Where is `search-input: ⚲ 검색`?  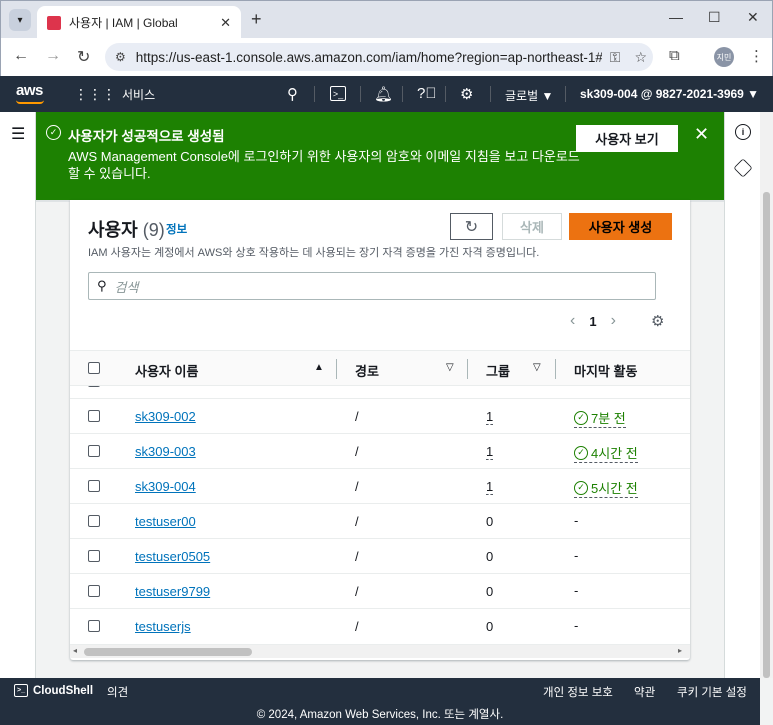 search-input: ⚲ 검색 is located at coordinates (372, 286).